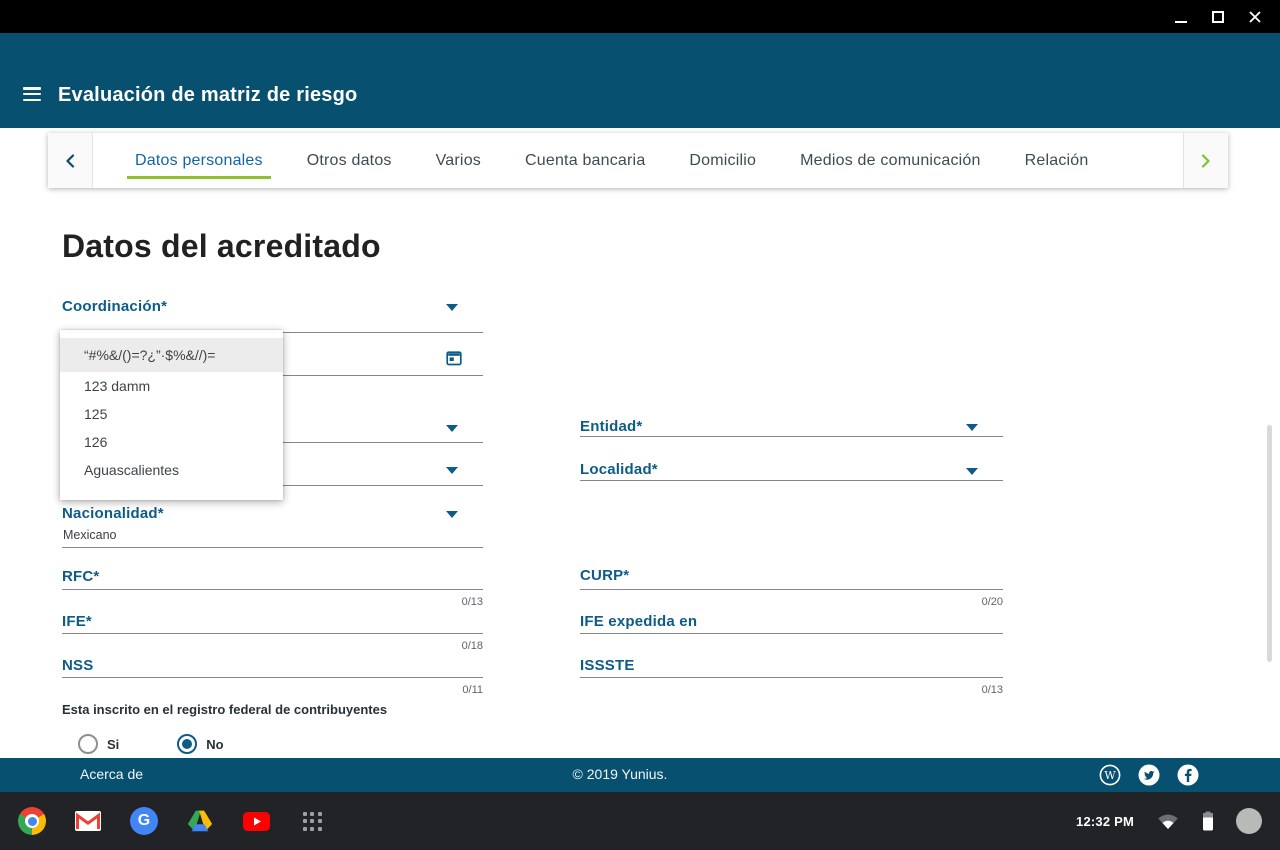  Describe the element at coordinates (221, 246) in the screenshot. I see `page-title: Datos del acreditado` at that location.